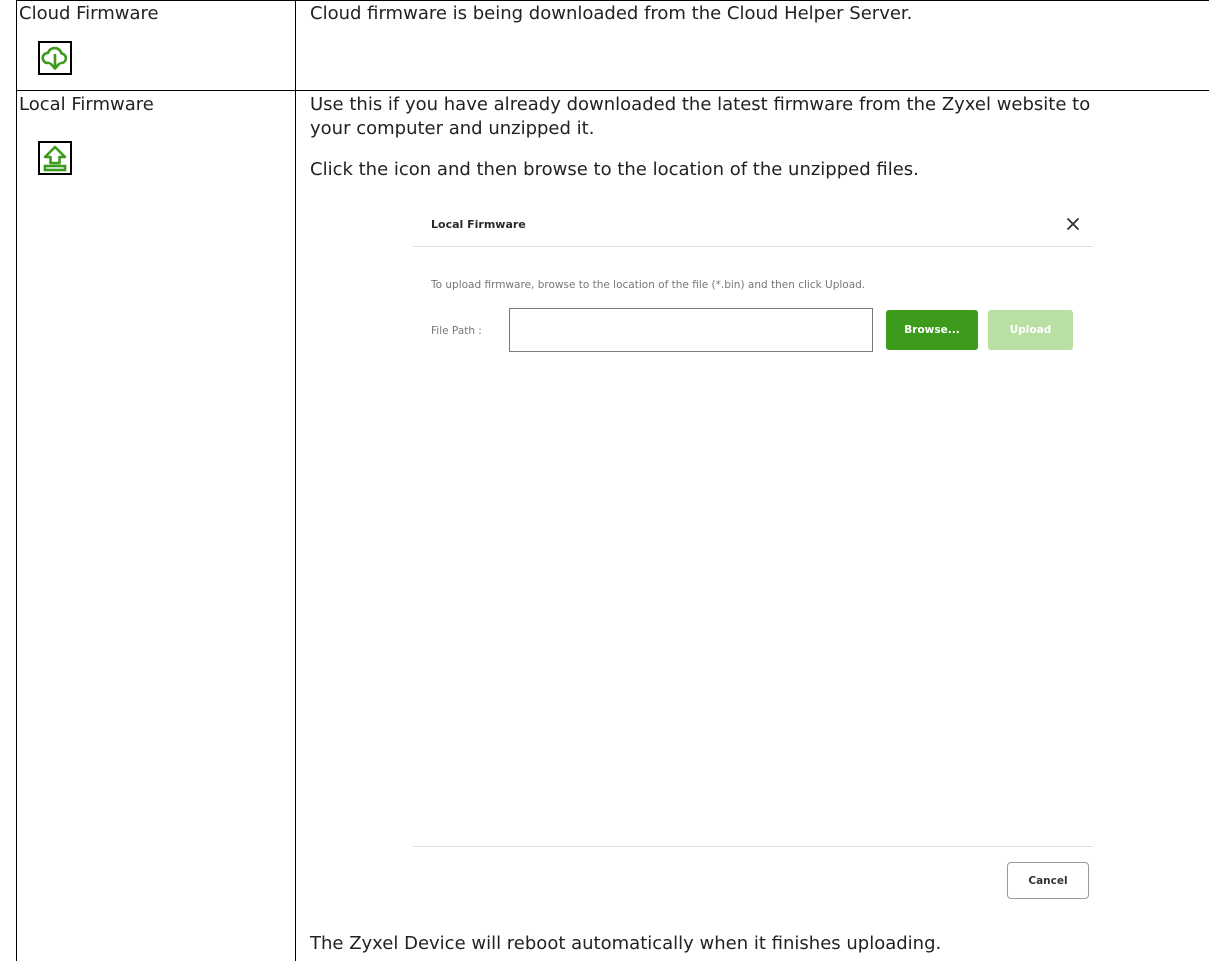 Image resolution: width=1209 pixels, height=961 pixels. I want to click on table-border-top, so click(612, 0).